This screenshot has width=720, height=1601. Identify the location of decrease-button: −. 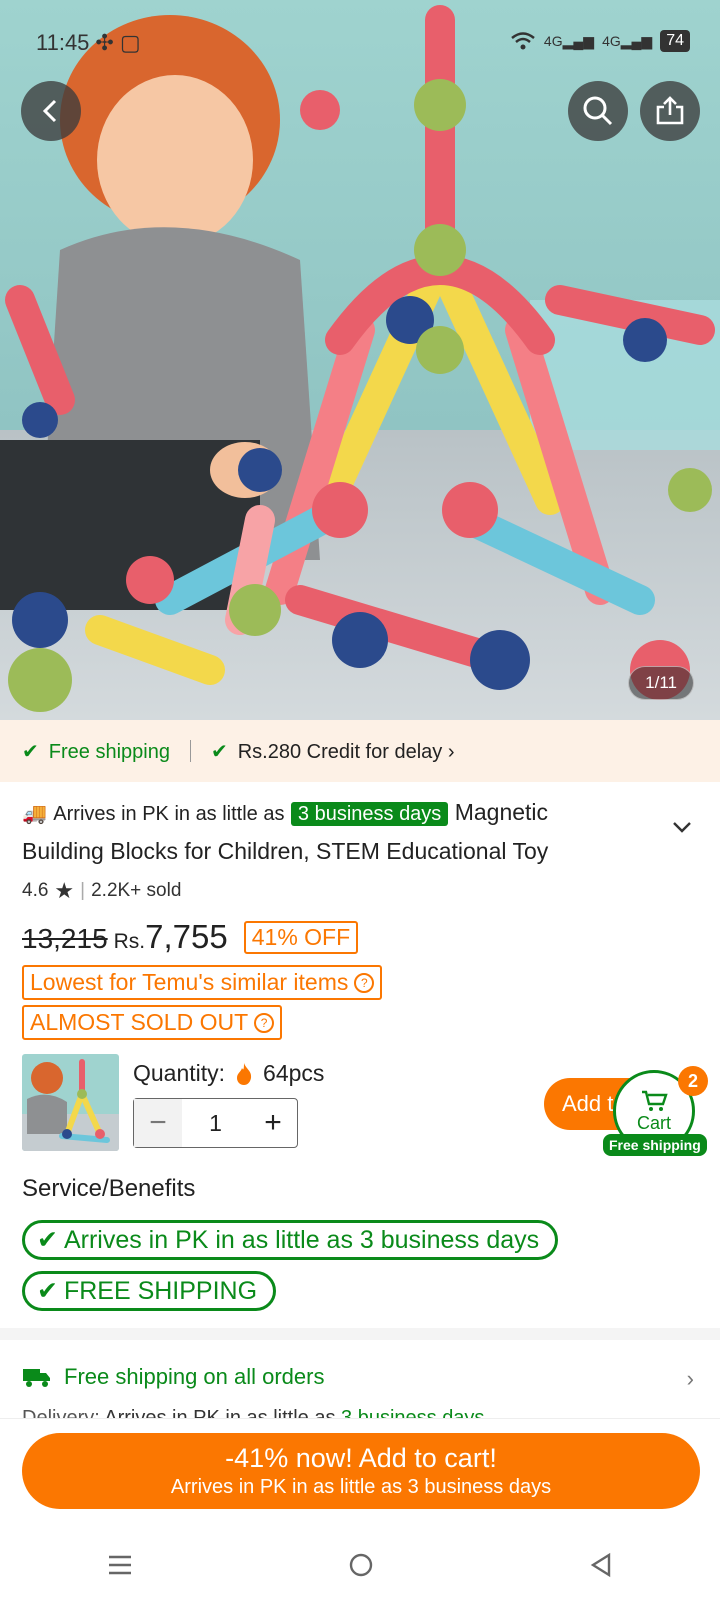
(158, 1123).